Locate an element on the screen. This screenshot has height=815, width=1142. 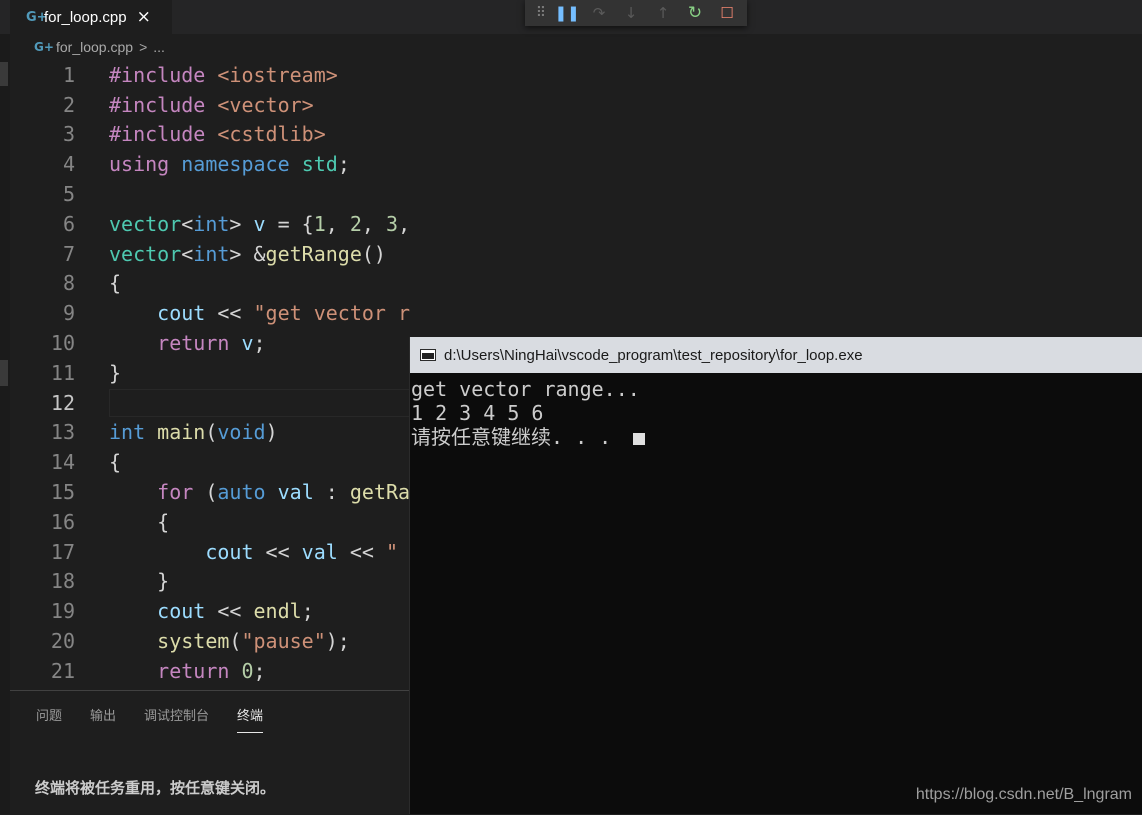
line-number: 15 is located at coordinates (62, 492).